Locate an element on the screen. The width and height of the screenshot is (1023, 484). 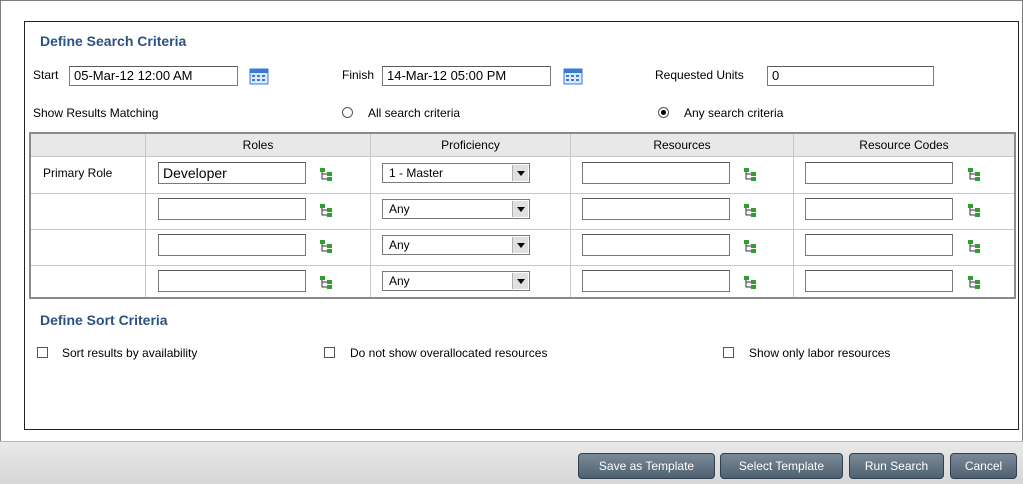
save-as-template-button: Save as Template is located at coordinates (646, 466).